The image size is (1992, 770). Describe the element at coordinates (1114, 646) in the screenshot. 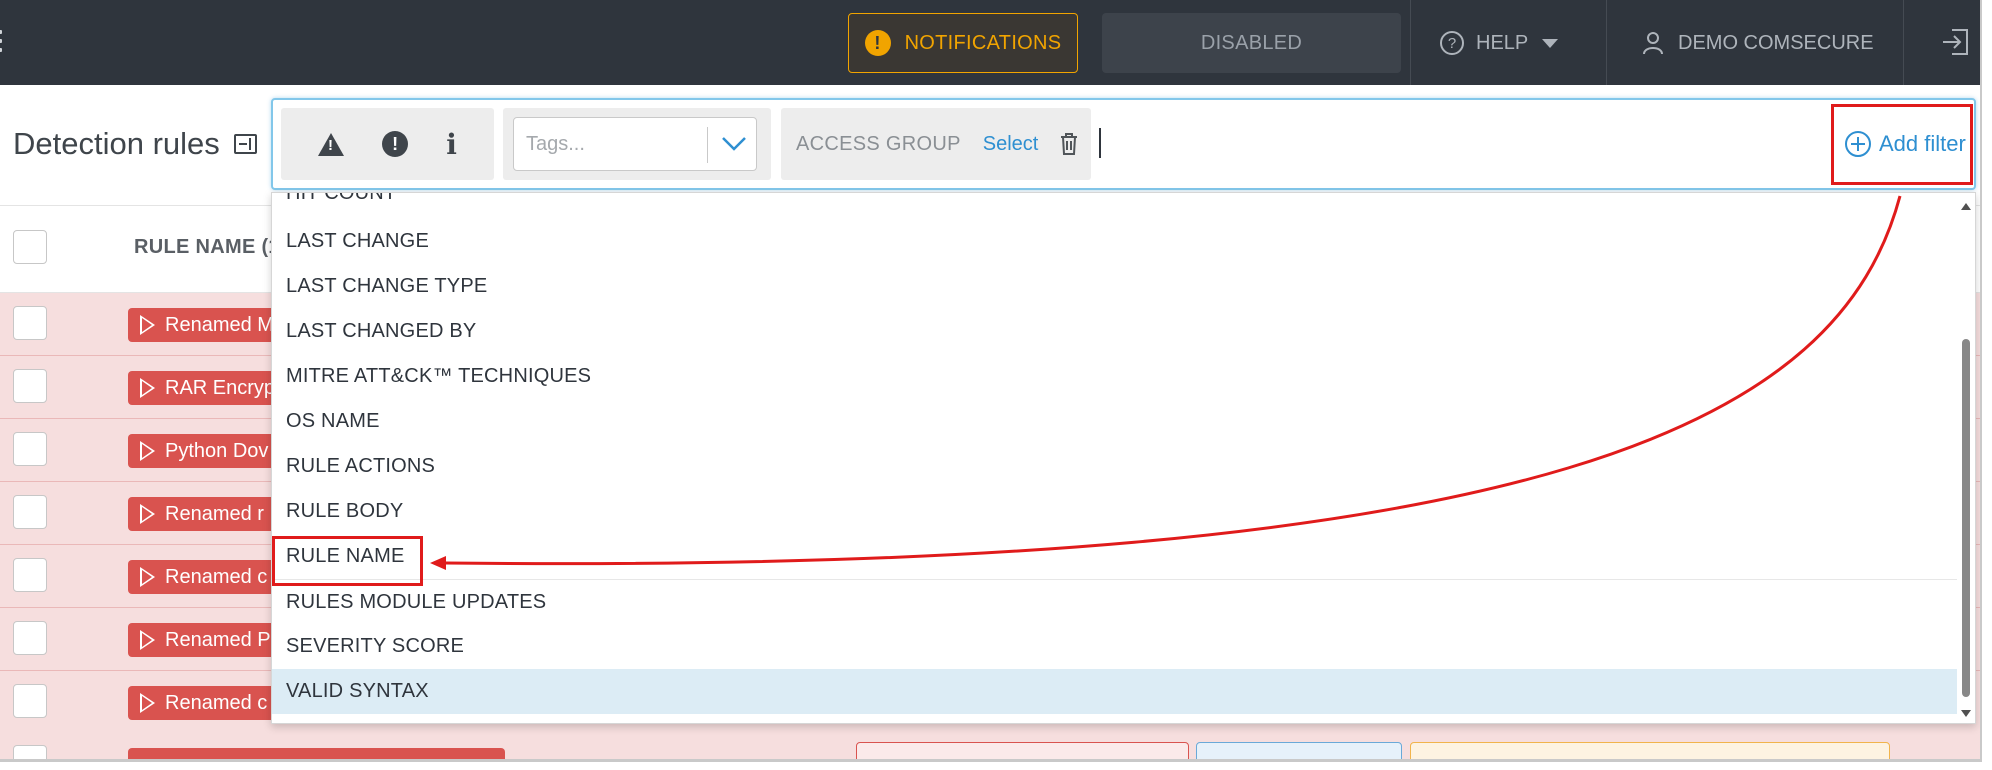

I see `dropdown-item-severity-score: SEVERITY SCORE` at that location.